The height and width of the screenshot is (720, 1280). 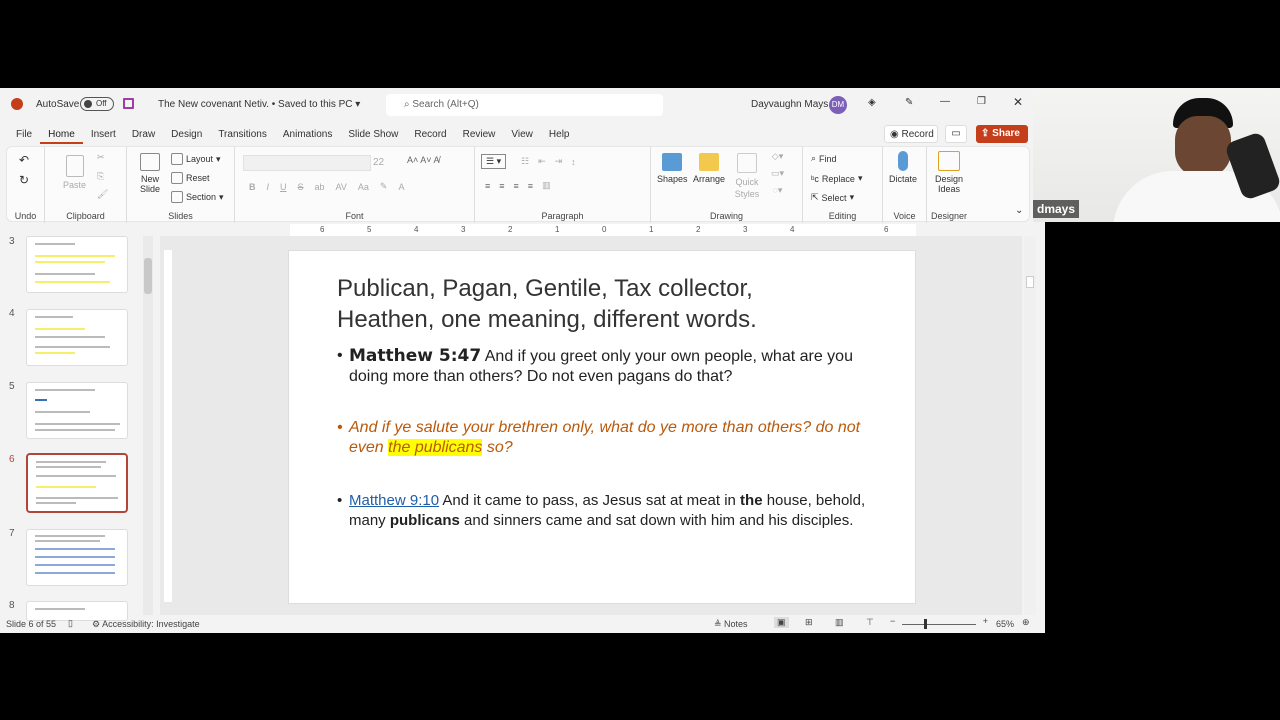 I want to click on tab-slide-show: Slide Show, so click(x=373, y=135).